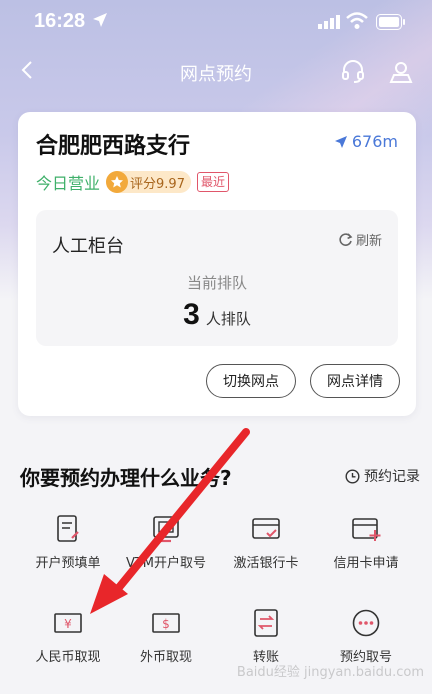 This screenshot has height=694, width=432. Describe the element at coordinates (251, 381) in the screenshot. I see `switch-branch-button: 切换网点` at that location.